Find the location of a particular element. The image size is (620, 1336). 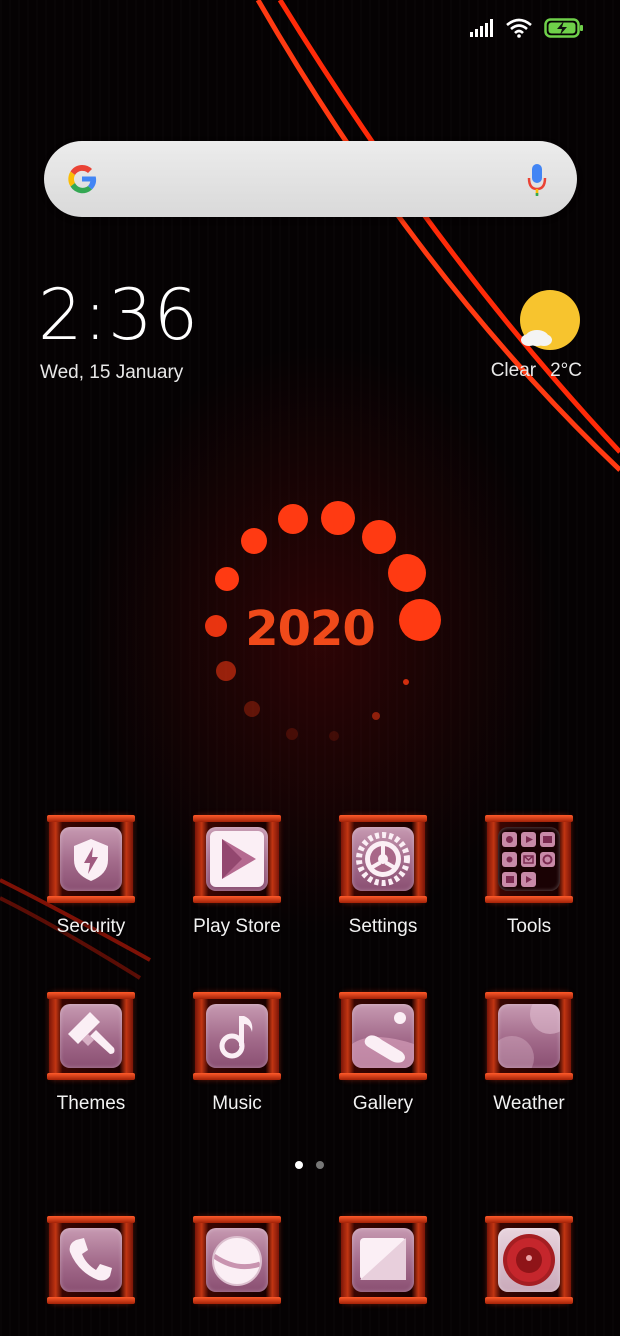

weather-summary: Clear 2°C is located at coordinates (536, 371).